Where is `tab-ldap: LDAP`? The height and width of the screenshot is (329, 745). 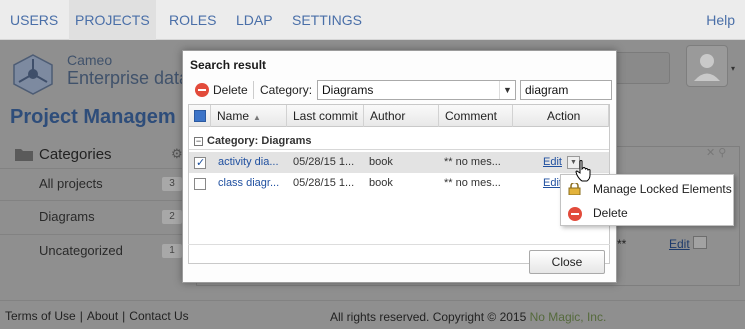
tab-ldap: LDAP is located at coordinates (254, 20).